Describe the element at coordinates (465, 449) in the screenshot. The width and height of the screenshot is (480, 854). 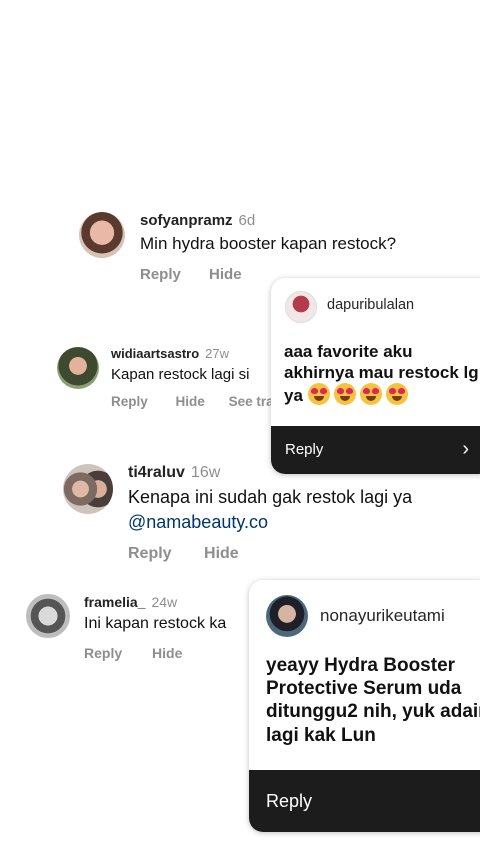
I see `chevron-right-icon: ›` at that location.